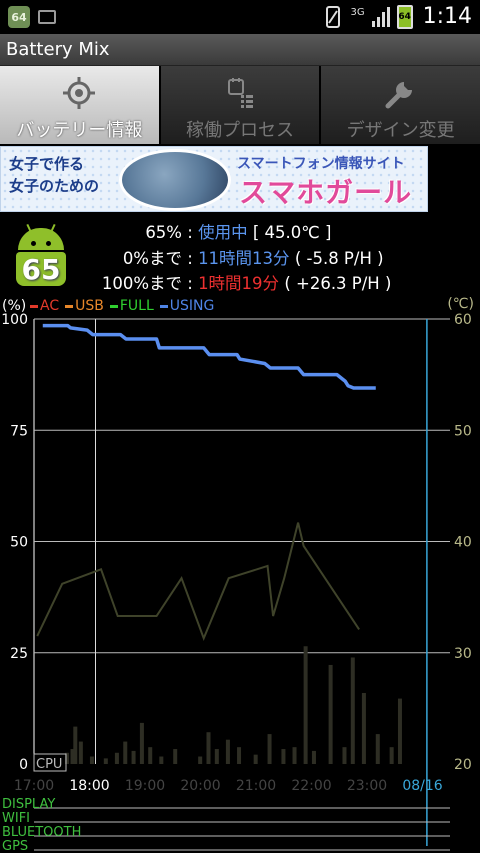 This screenshot has height=853, width=480. Describe the element at coordinates (28, 804) in the screenshot. I see `track-label-display: DISPLAY` at that location.